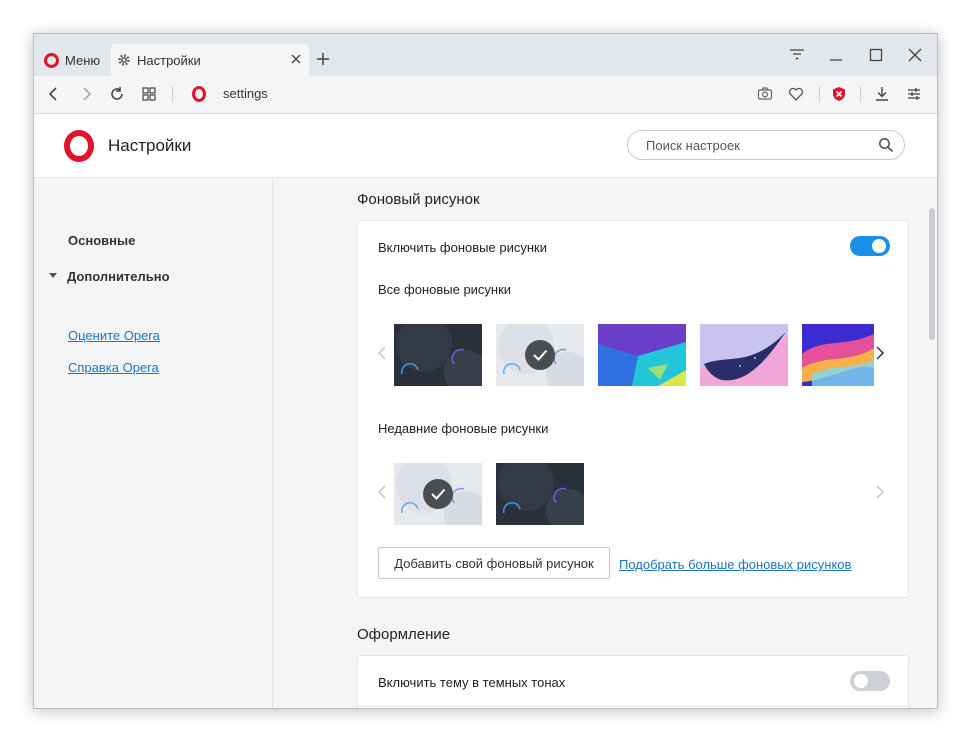 The height and width of the screenshot is (740, 969). I want to click on gear-icon, so click(124, 60).